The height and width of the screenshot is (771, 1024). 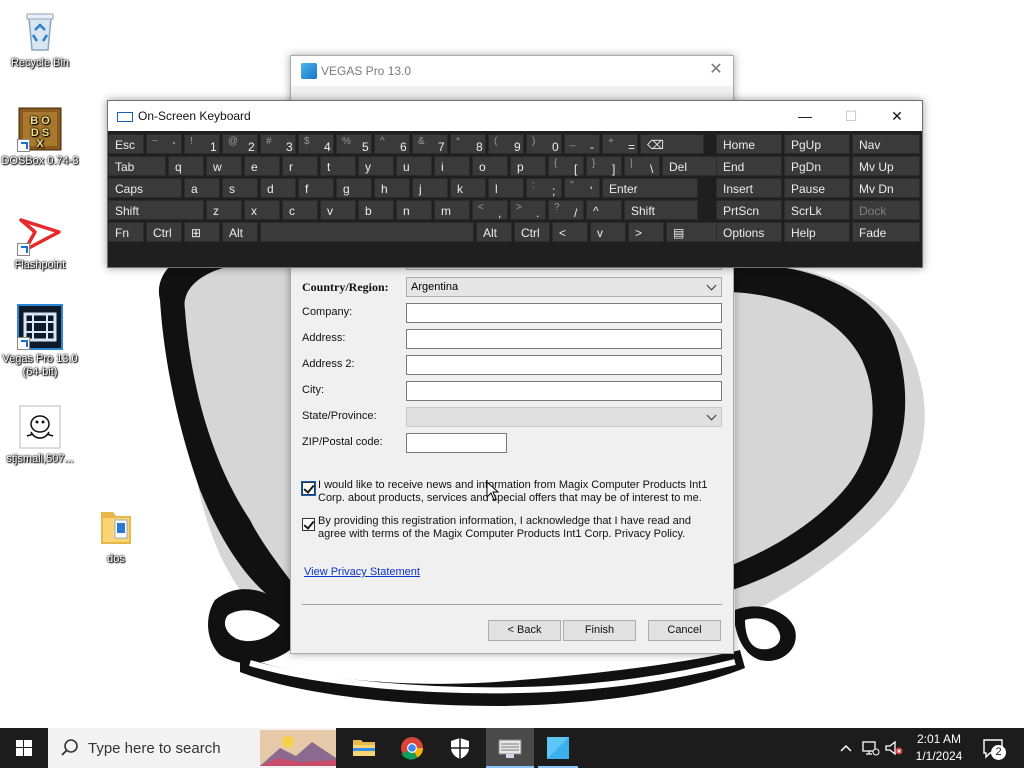 I want to click on taskbar-on-screen-keyboard, so click(x=510, y=748).